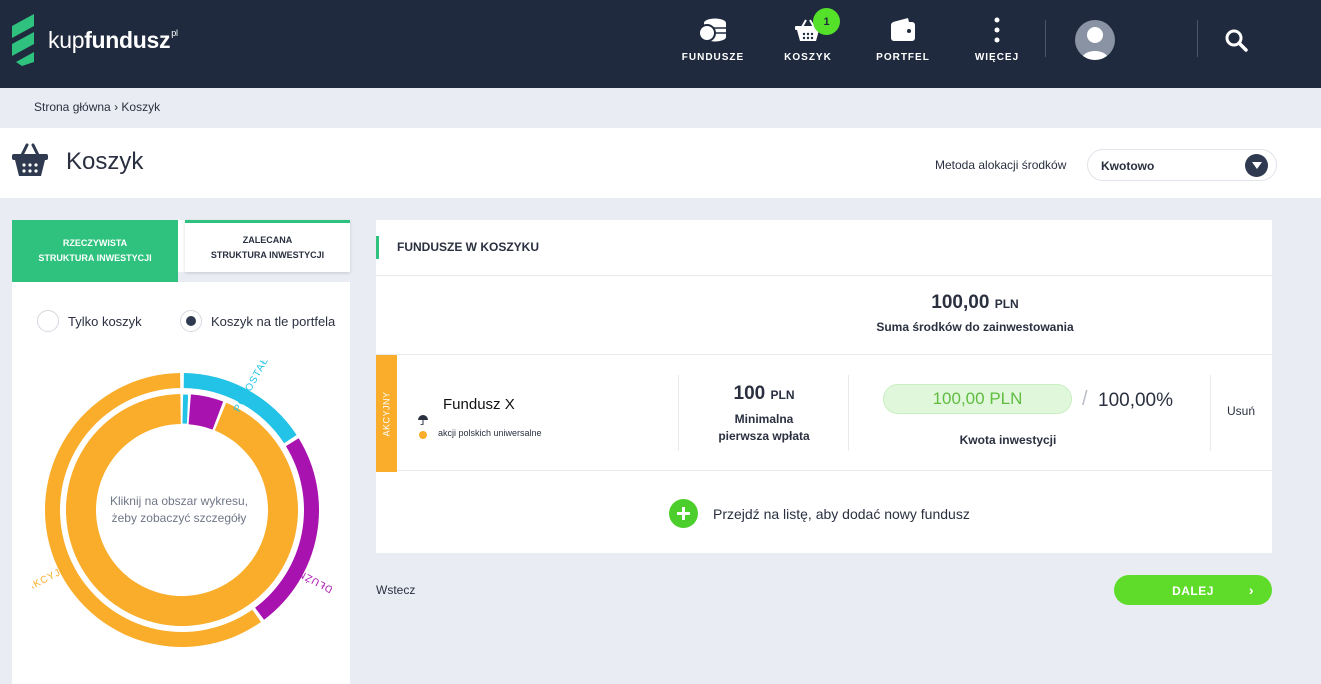  Describe the element at coordinates (1095, 43) in the screenshot. I see `user-icon` at that location.